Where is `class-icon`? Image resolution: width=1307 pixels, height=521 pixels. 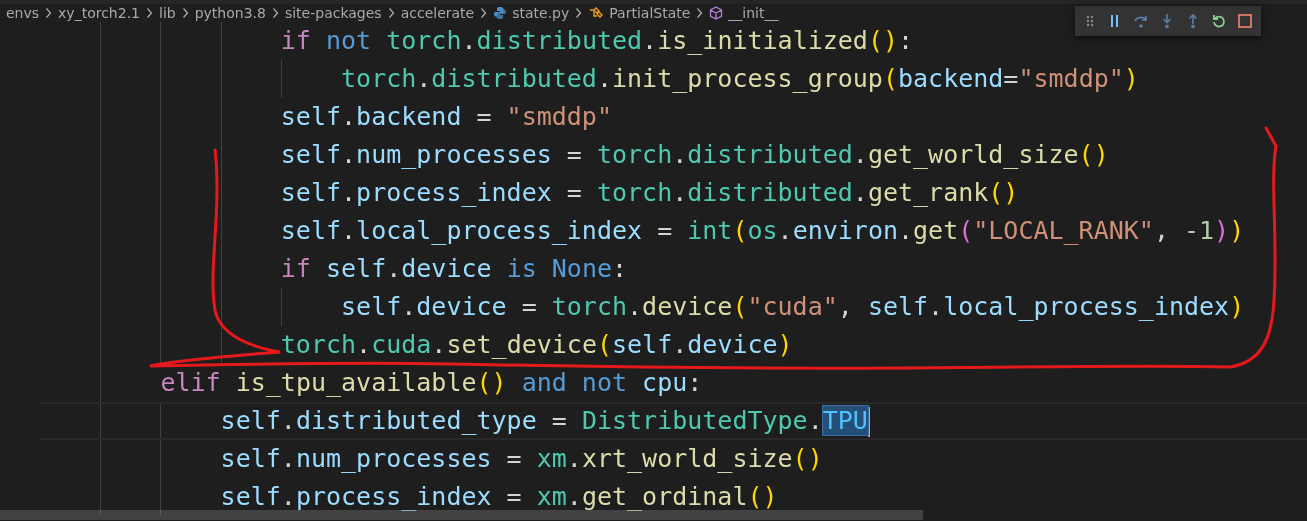
class-icon is located at coordinates (596, 13).